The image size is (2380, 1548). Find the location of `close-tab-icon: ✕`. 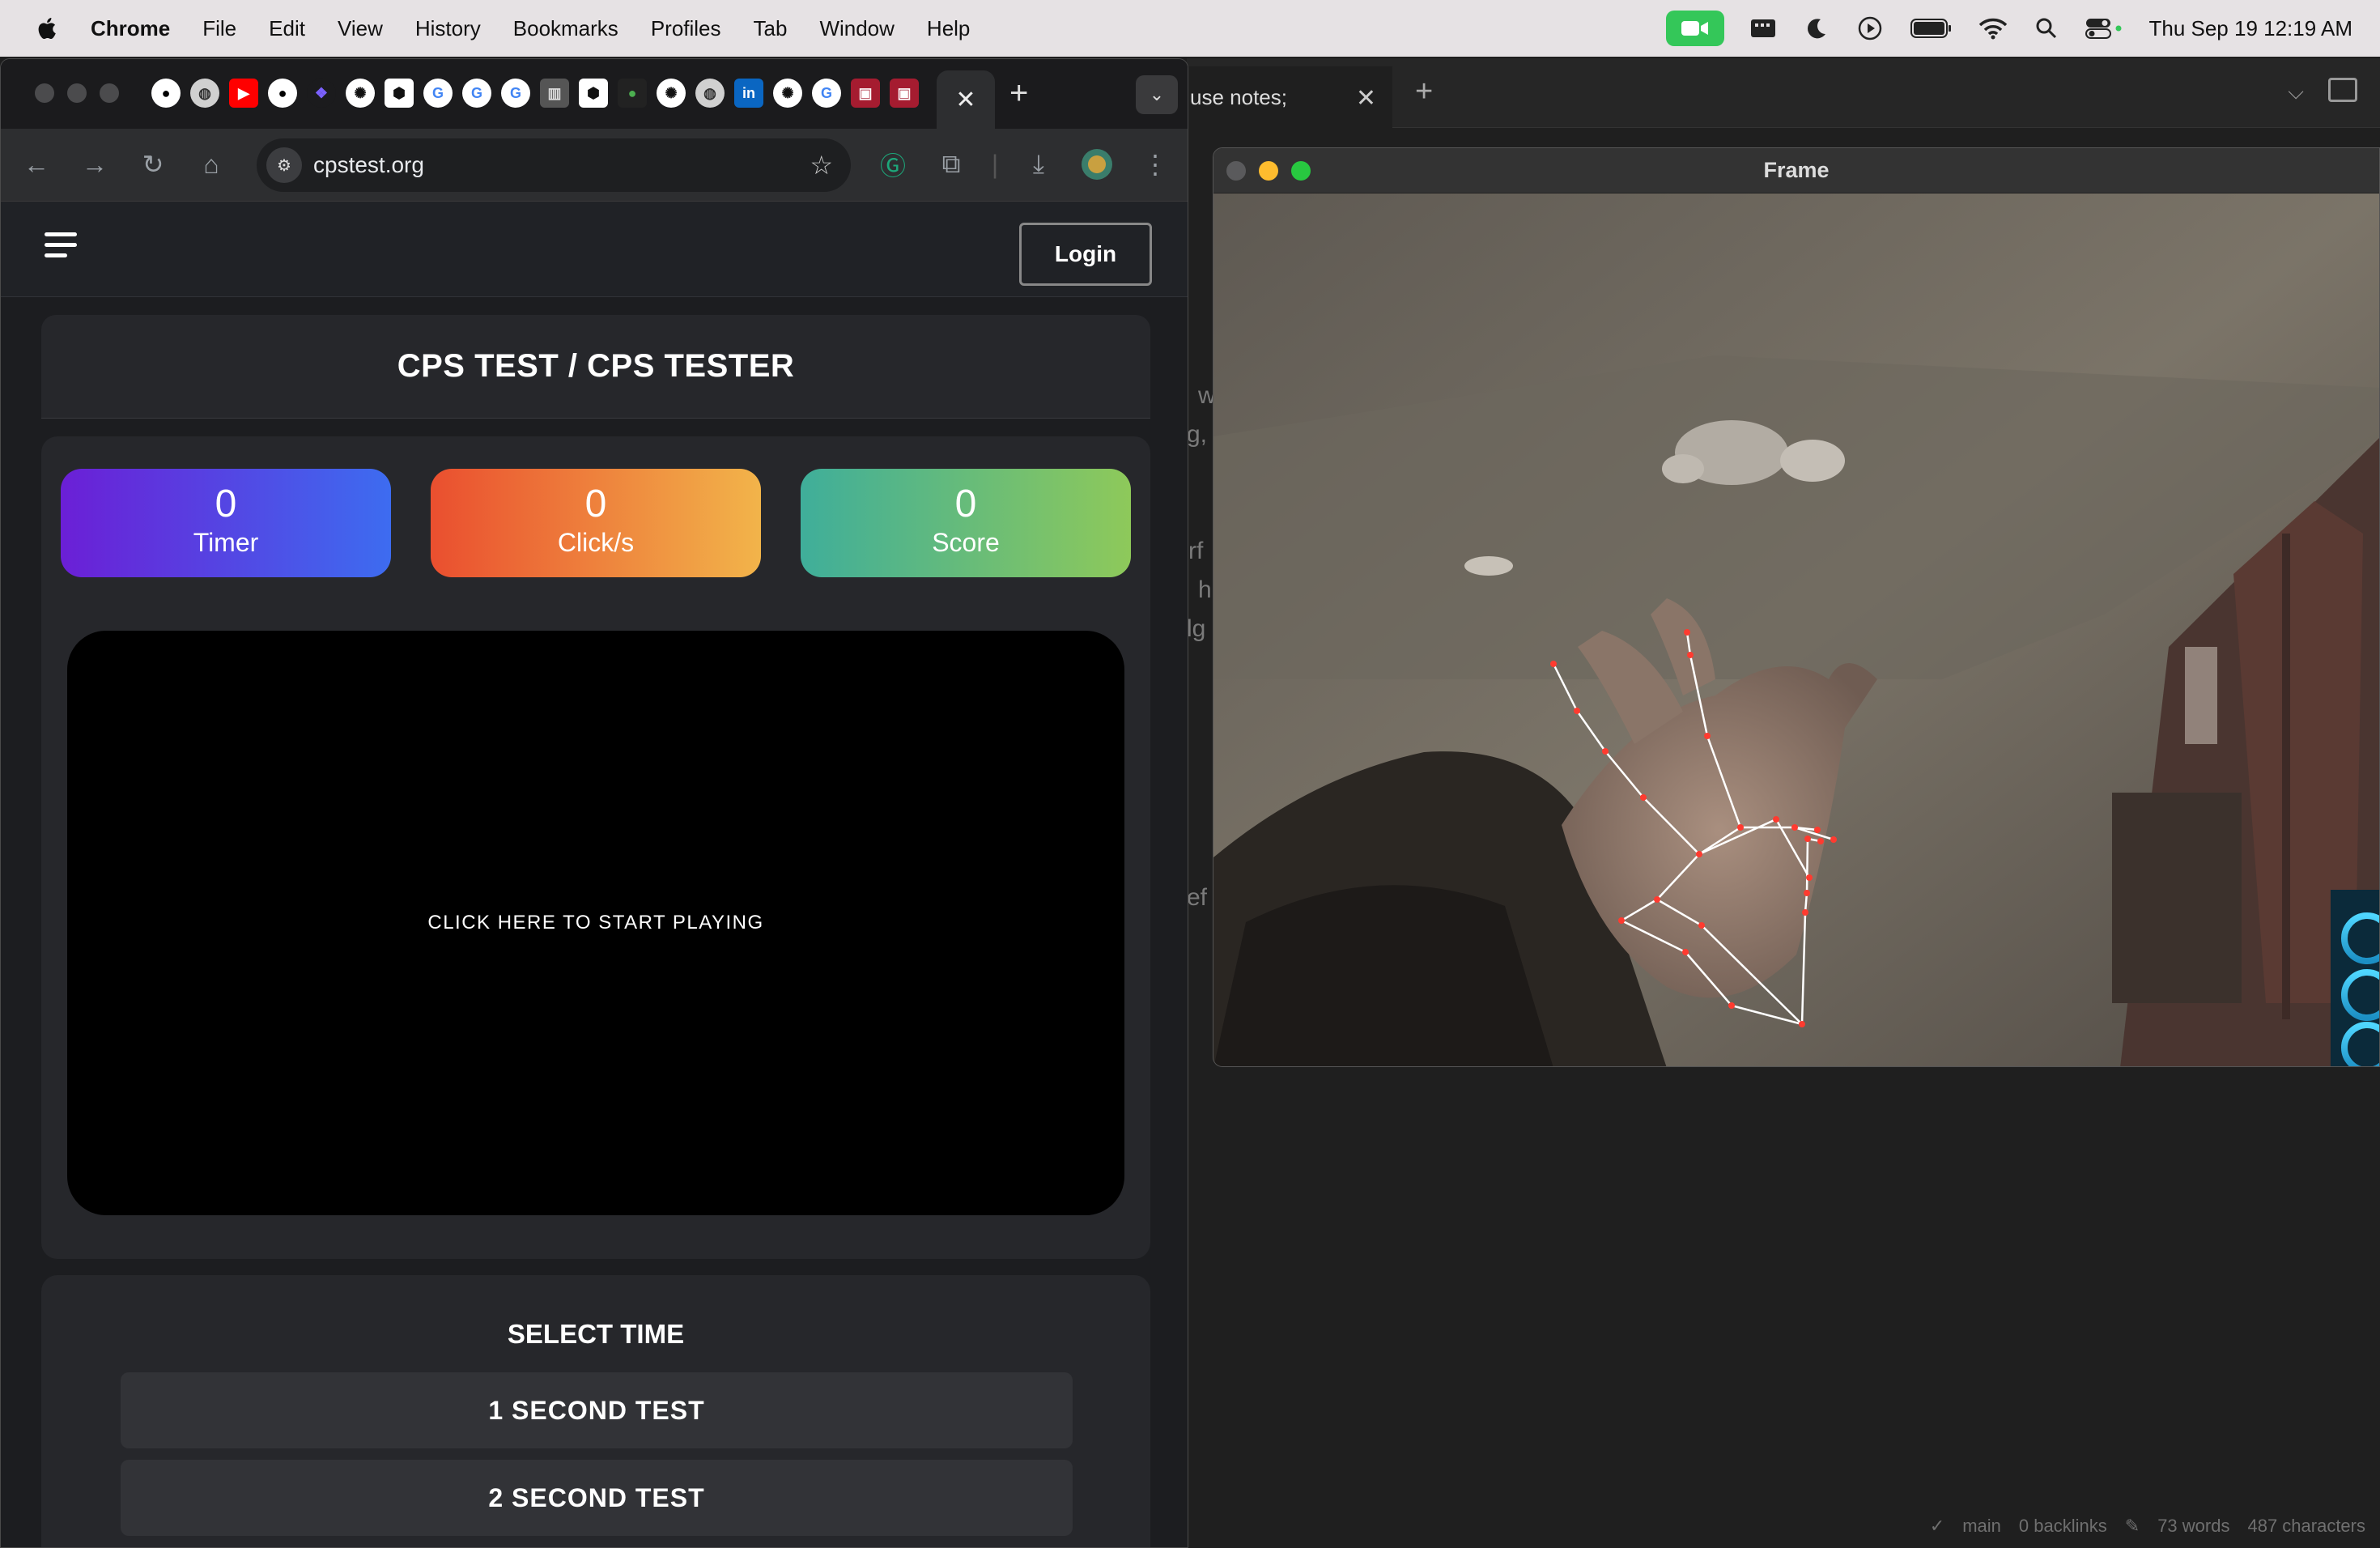

close-tab-icon: ✕ is located at coordinates (965, 100).